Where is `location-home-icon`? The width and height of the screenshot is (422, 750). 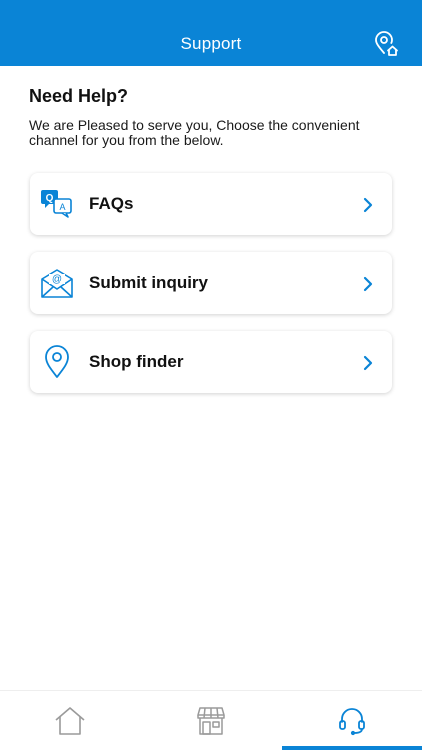
location-home-icon is located at coordinates (386, 43).